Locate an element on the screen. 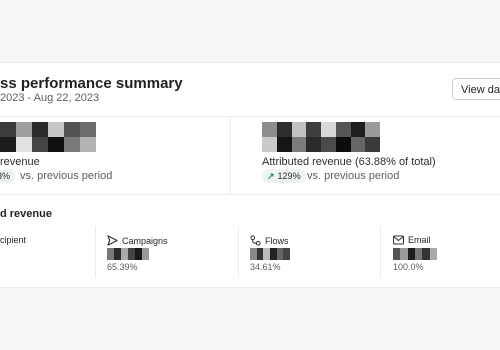 The image size is (500, 350). mail-icon is located at coordinates (398, 240).